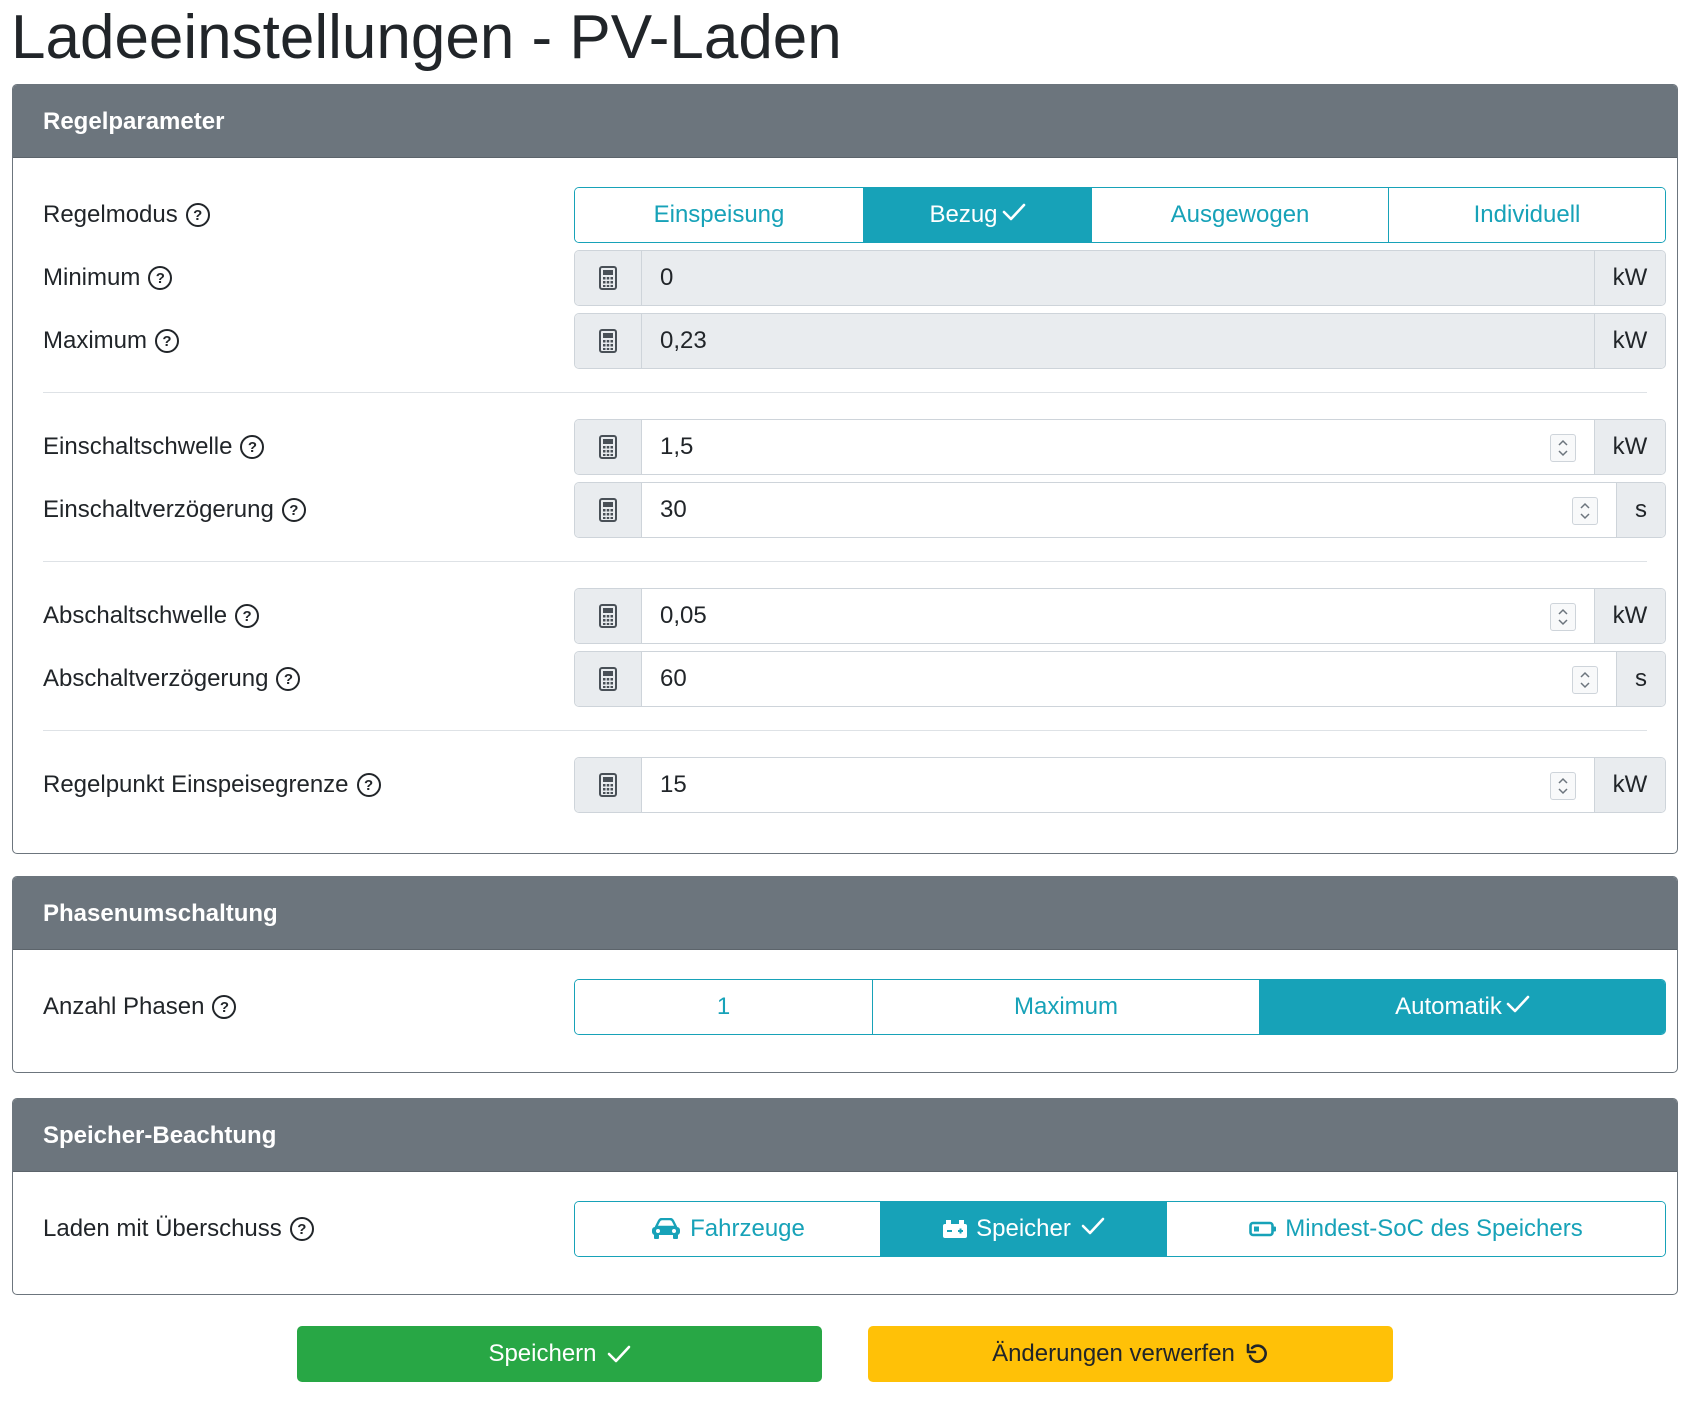 The width and height of the screenshot is (1684, 1402). Describe the element at coordinates (1118, 447) in the screenshot. I see `einschaltschwelle-input: 1,5` at that location.